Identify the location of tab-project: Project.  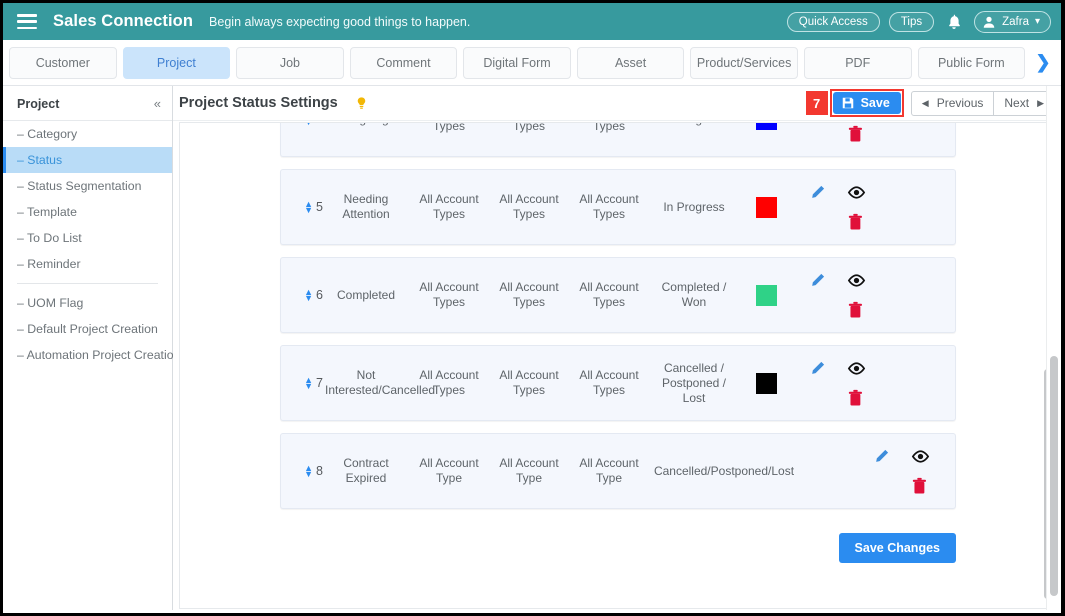
(176, 62).